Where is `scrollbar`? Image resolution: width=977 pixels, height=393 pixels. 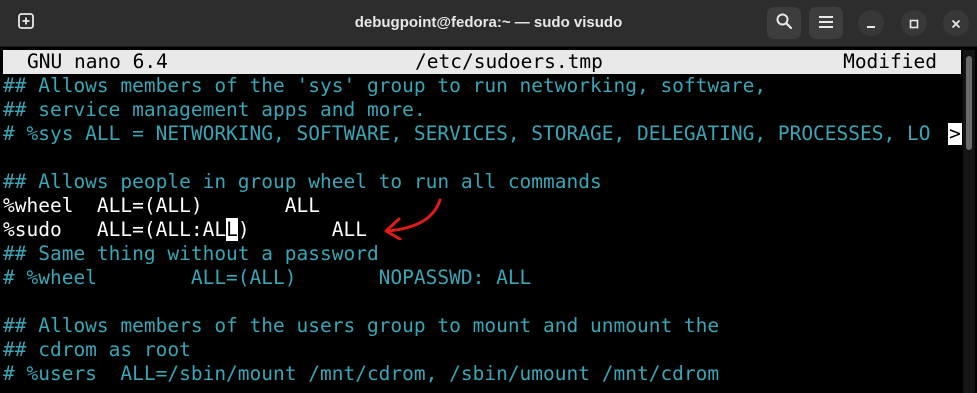 scrollbar is located at coordinates (969, 221).